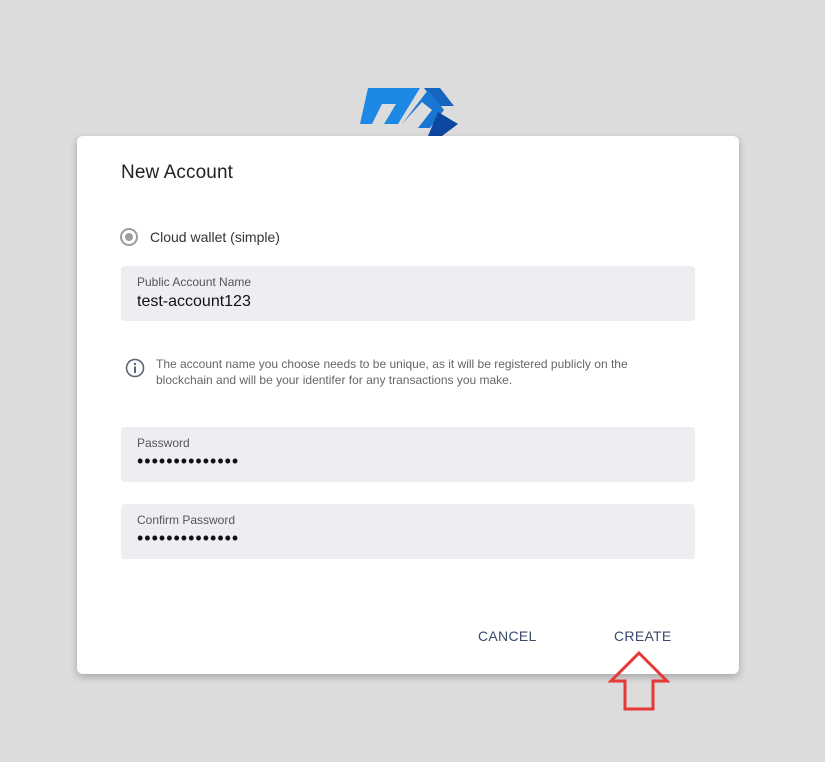 The width and height of the screenshot is (825, 762). What do you see at coordinates (407, 461) in the screenshot?
I see `password-input` at bounding box center [407, 461].